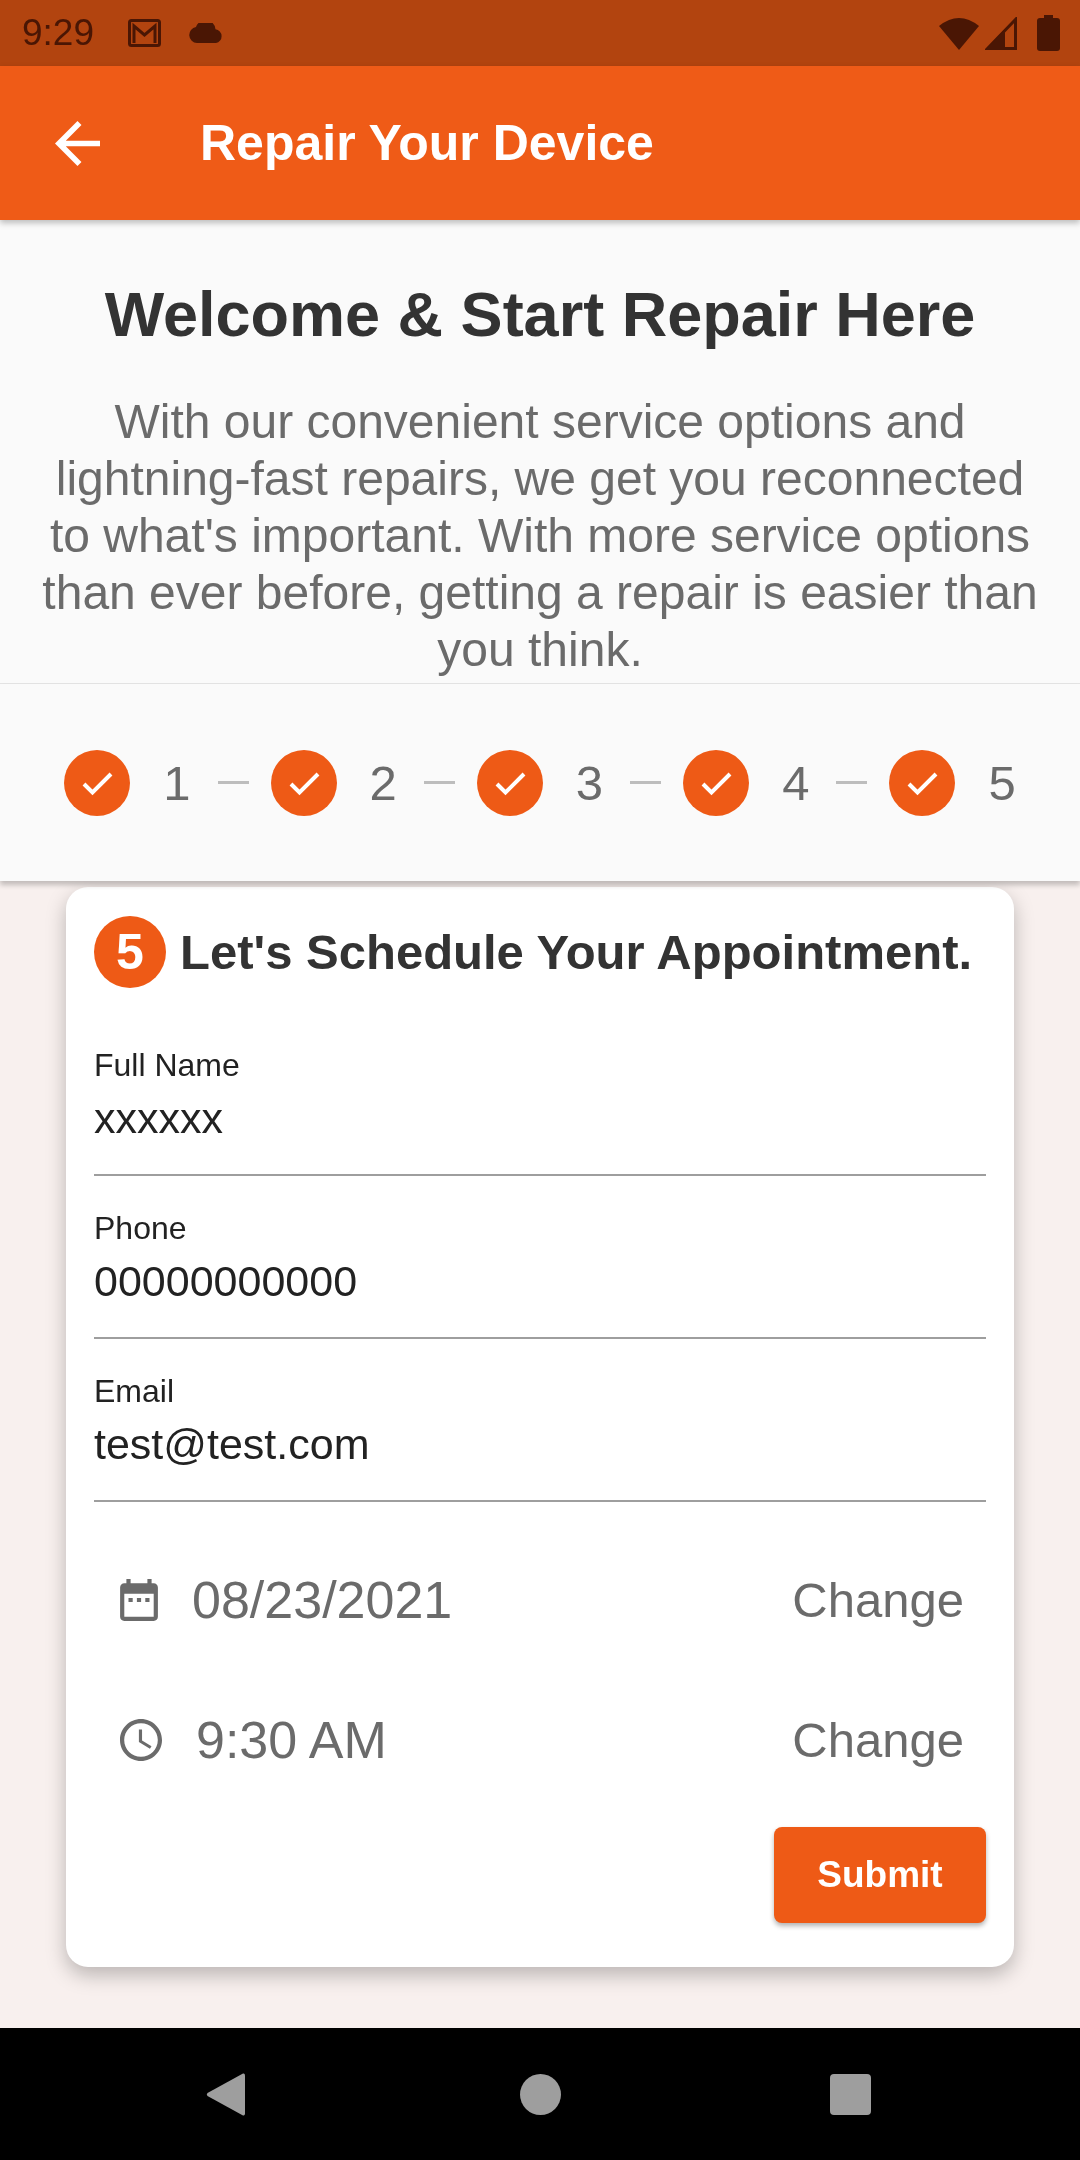  Describe the element at coordinates (140, 1228) in the screenshot. I see `field-label: Phone` at that location.